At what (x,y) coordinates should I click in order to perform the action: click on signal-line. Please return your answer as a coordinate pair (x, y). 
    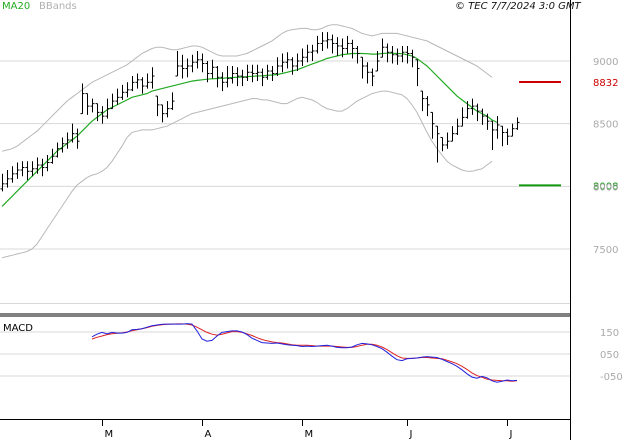
    Looking at the image, I should click on (304, 352).